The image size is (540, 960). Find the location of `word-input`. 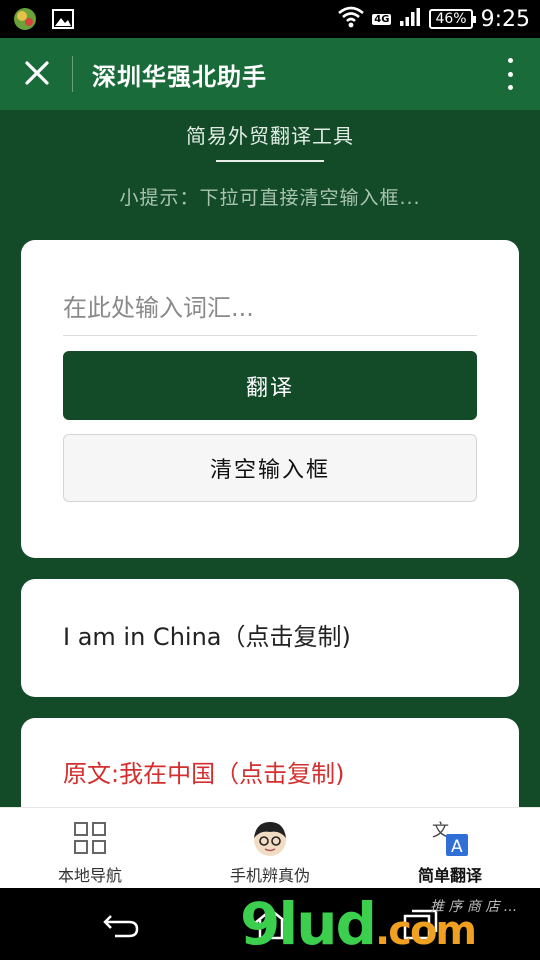

word-input is located at coordinates (270, 308).